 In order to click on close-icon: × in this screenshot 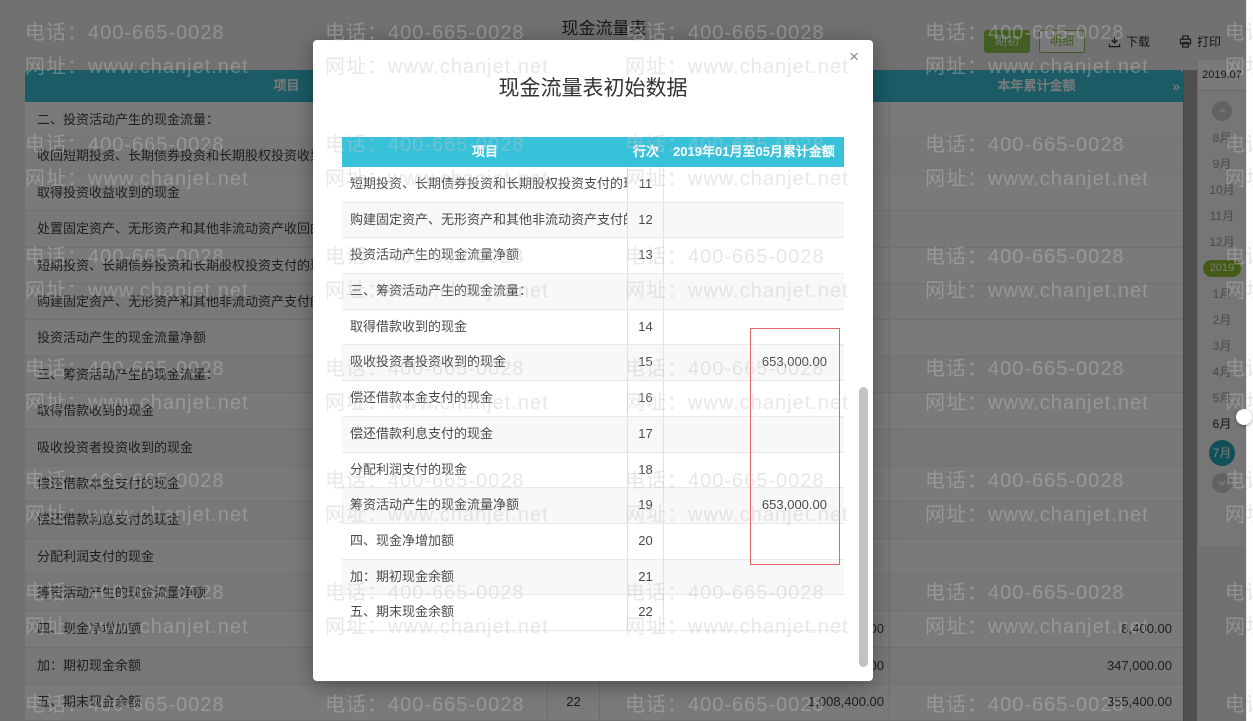, I will do `click(854, 56)`.